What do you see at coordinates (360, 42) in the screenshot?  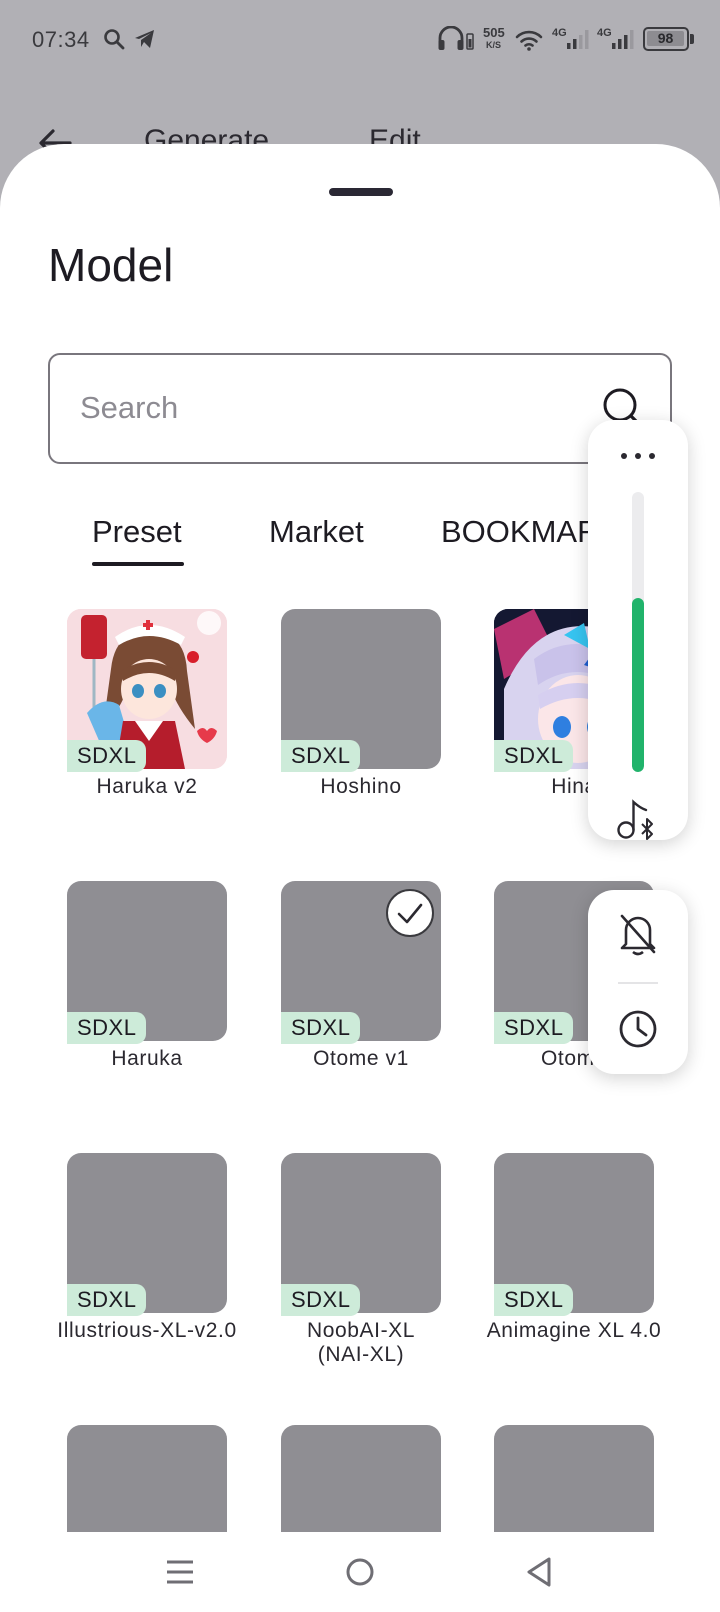 I see `status-bar: 07:34 505 K/S 4G 4G 98` at bounding box center [360, 42].